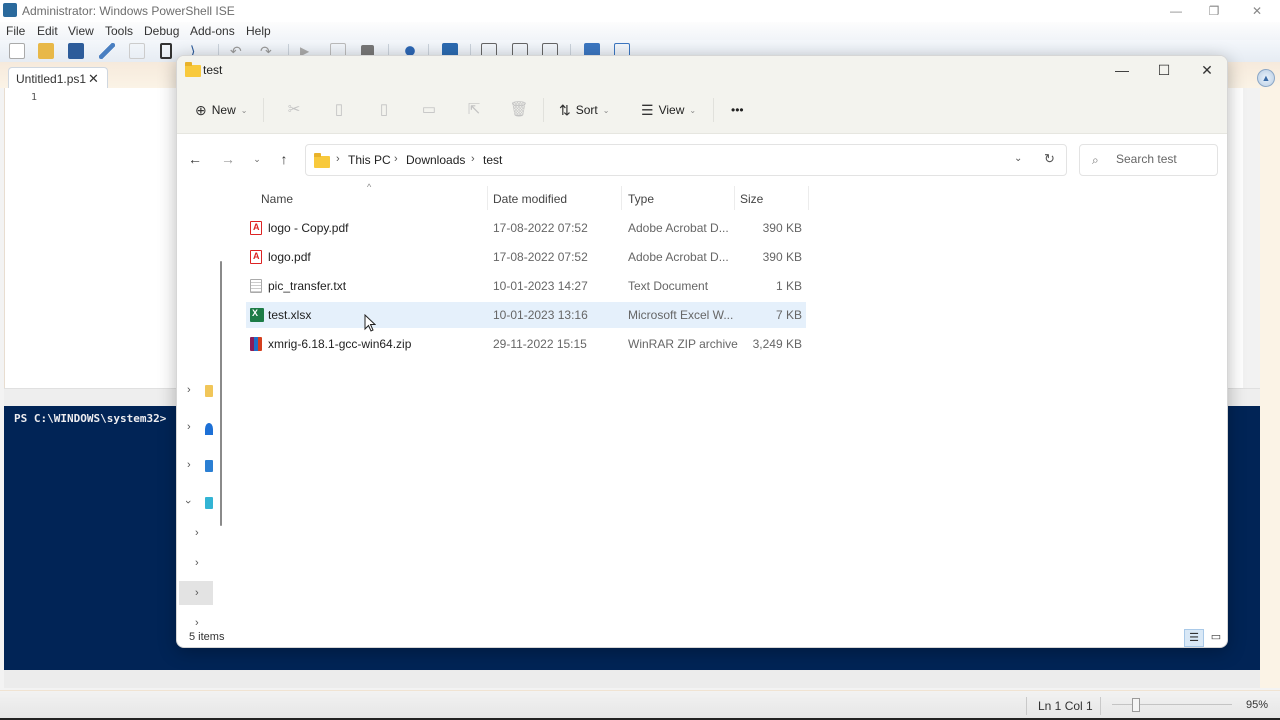  I want to click on search-icon: ⌕, so click(1095, 160).